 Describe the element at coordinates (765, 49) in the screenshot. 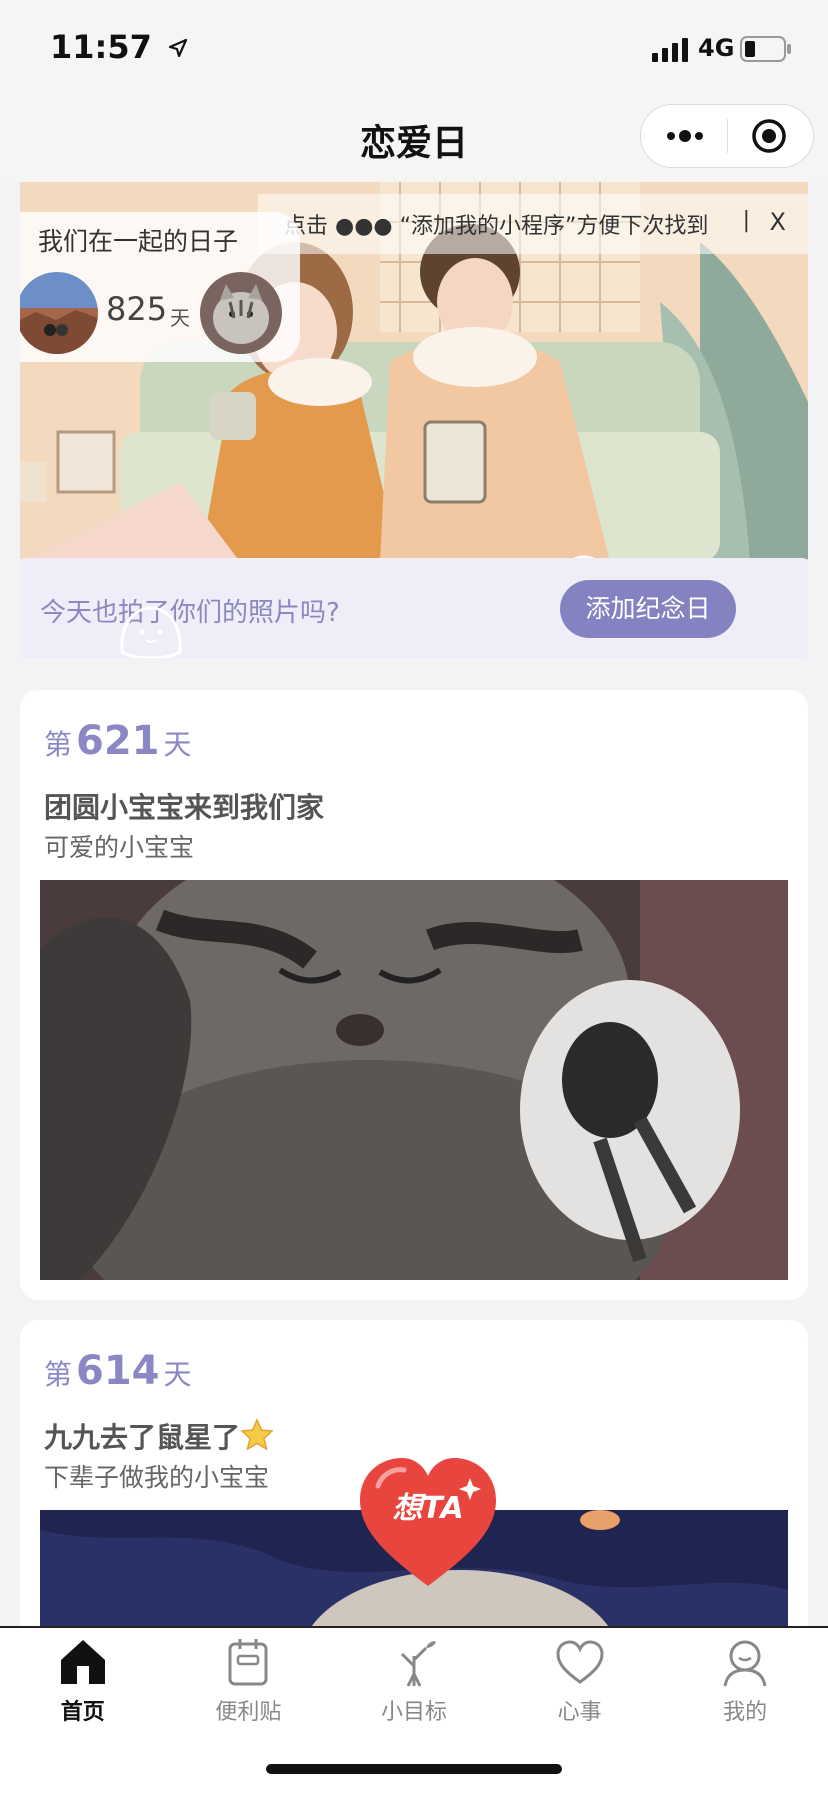

I see `battery-icon` at that location.